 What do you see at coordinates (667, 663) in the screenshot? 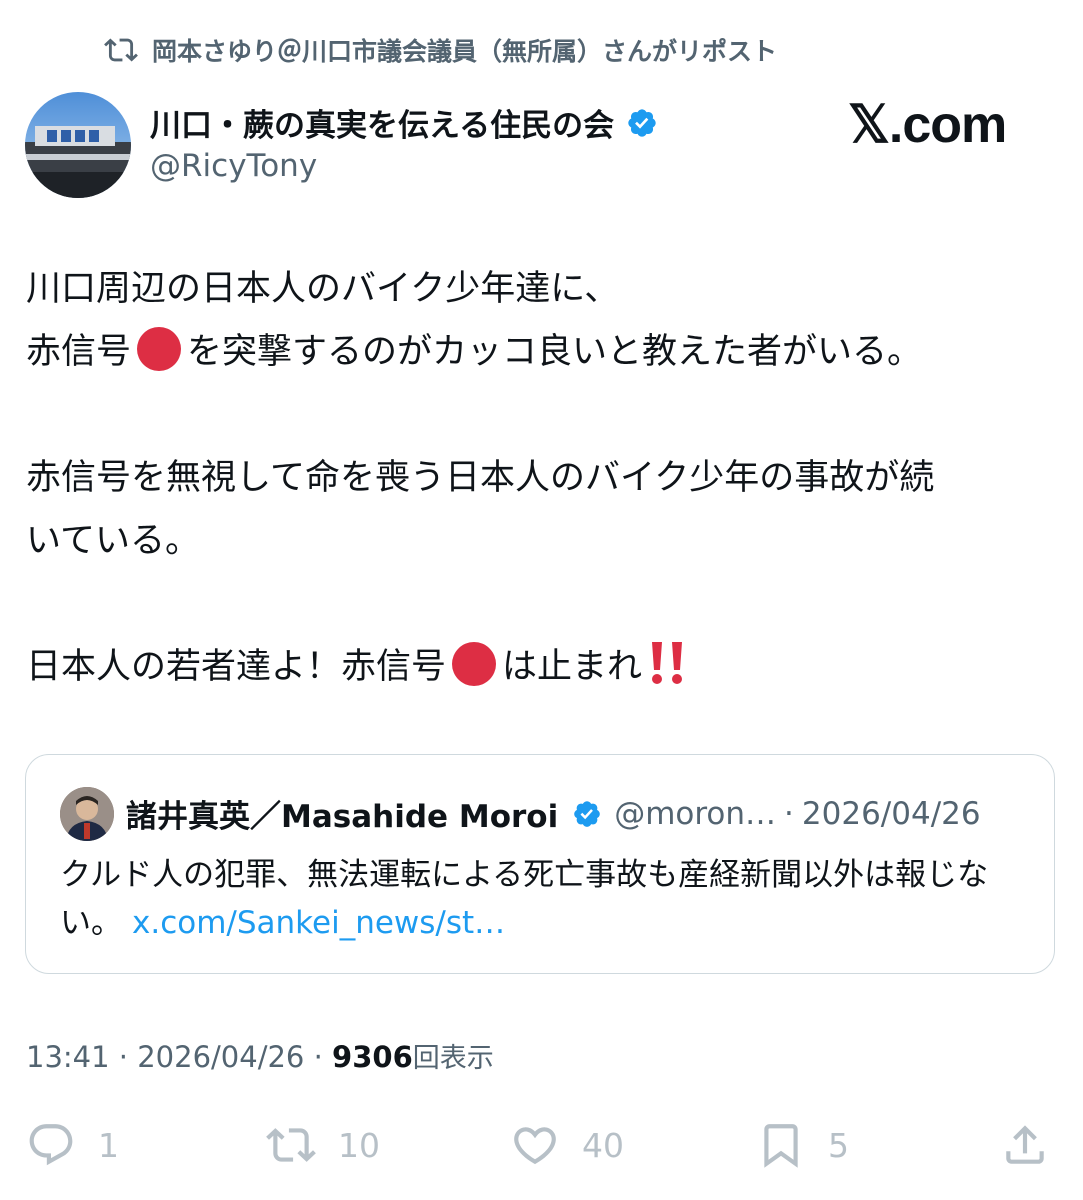
I see `double-exclamation-icon` at bounding box center [667, 663].